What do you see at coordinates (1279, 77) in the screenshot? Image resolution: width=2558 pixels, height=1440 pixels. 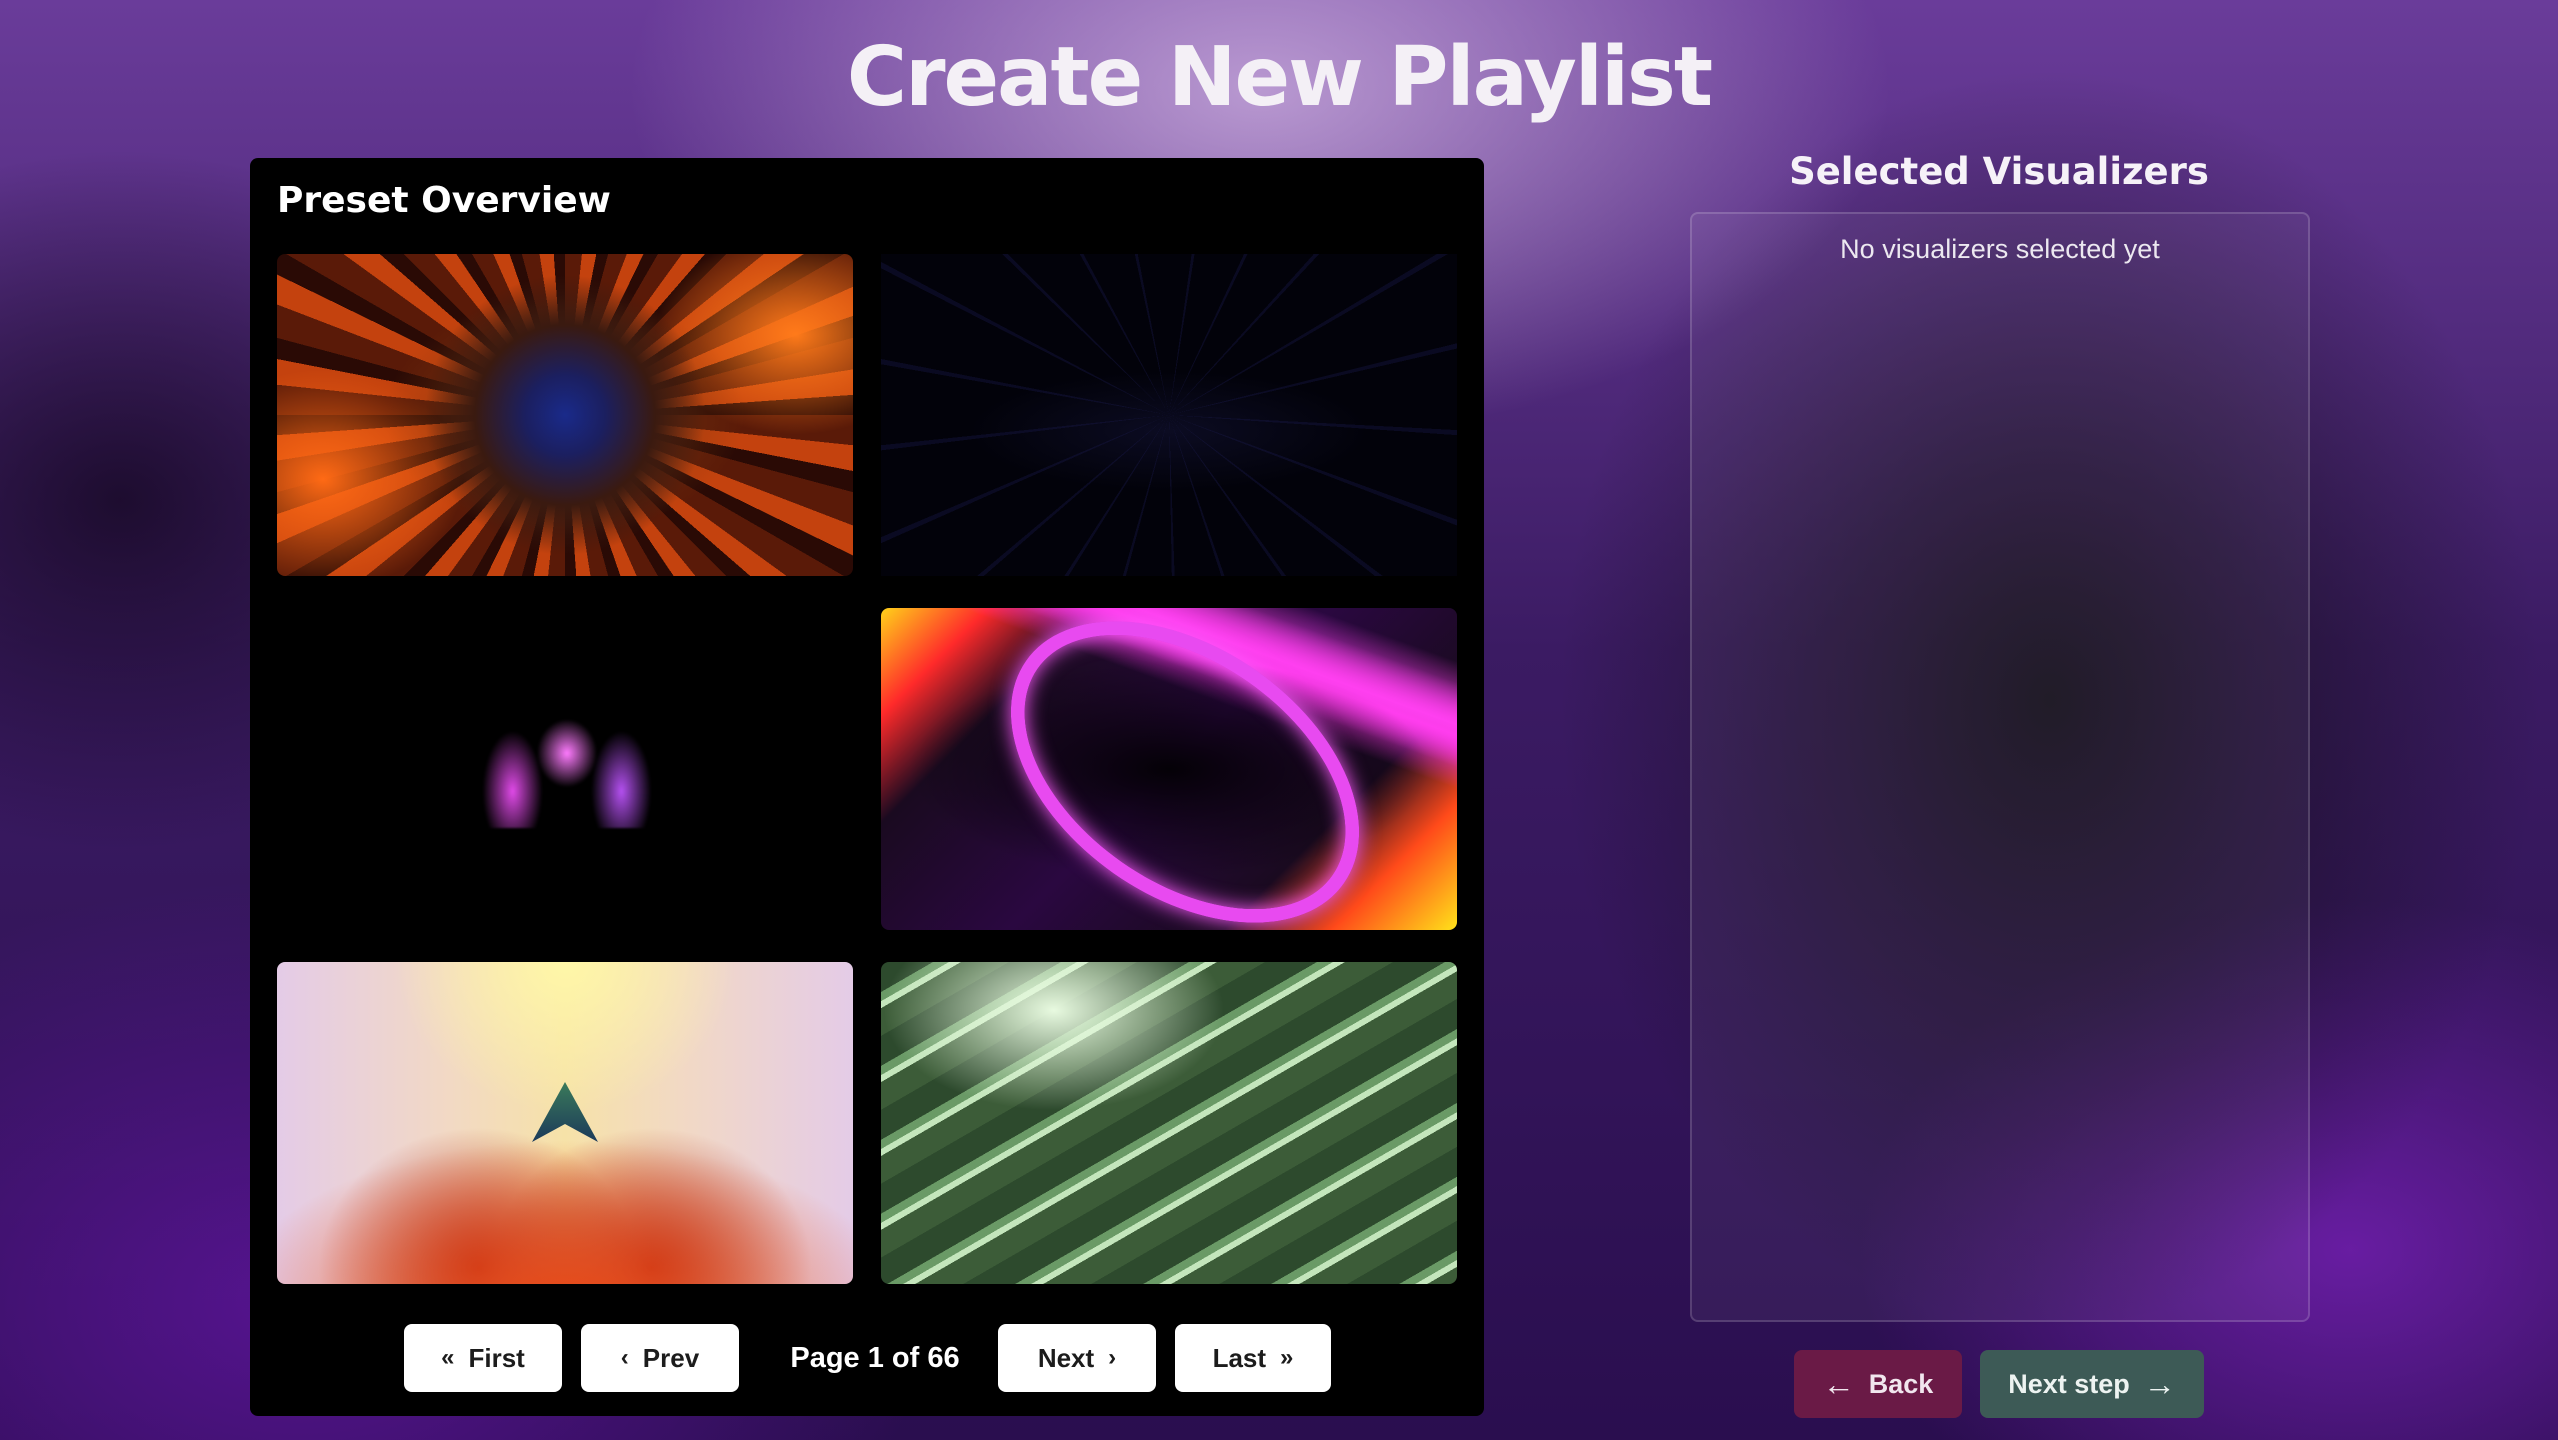 I see `page-title: Create New Playlist` at bounding box center [1279, 77].